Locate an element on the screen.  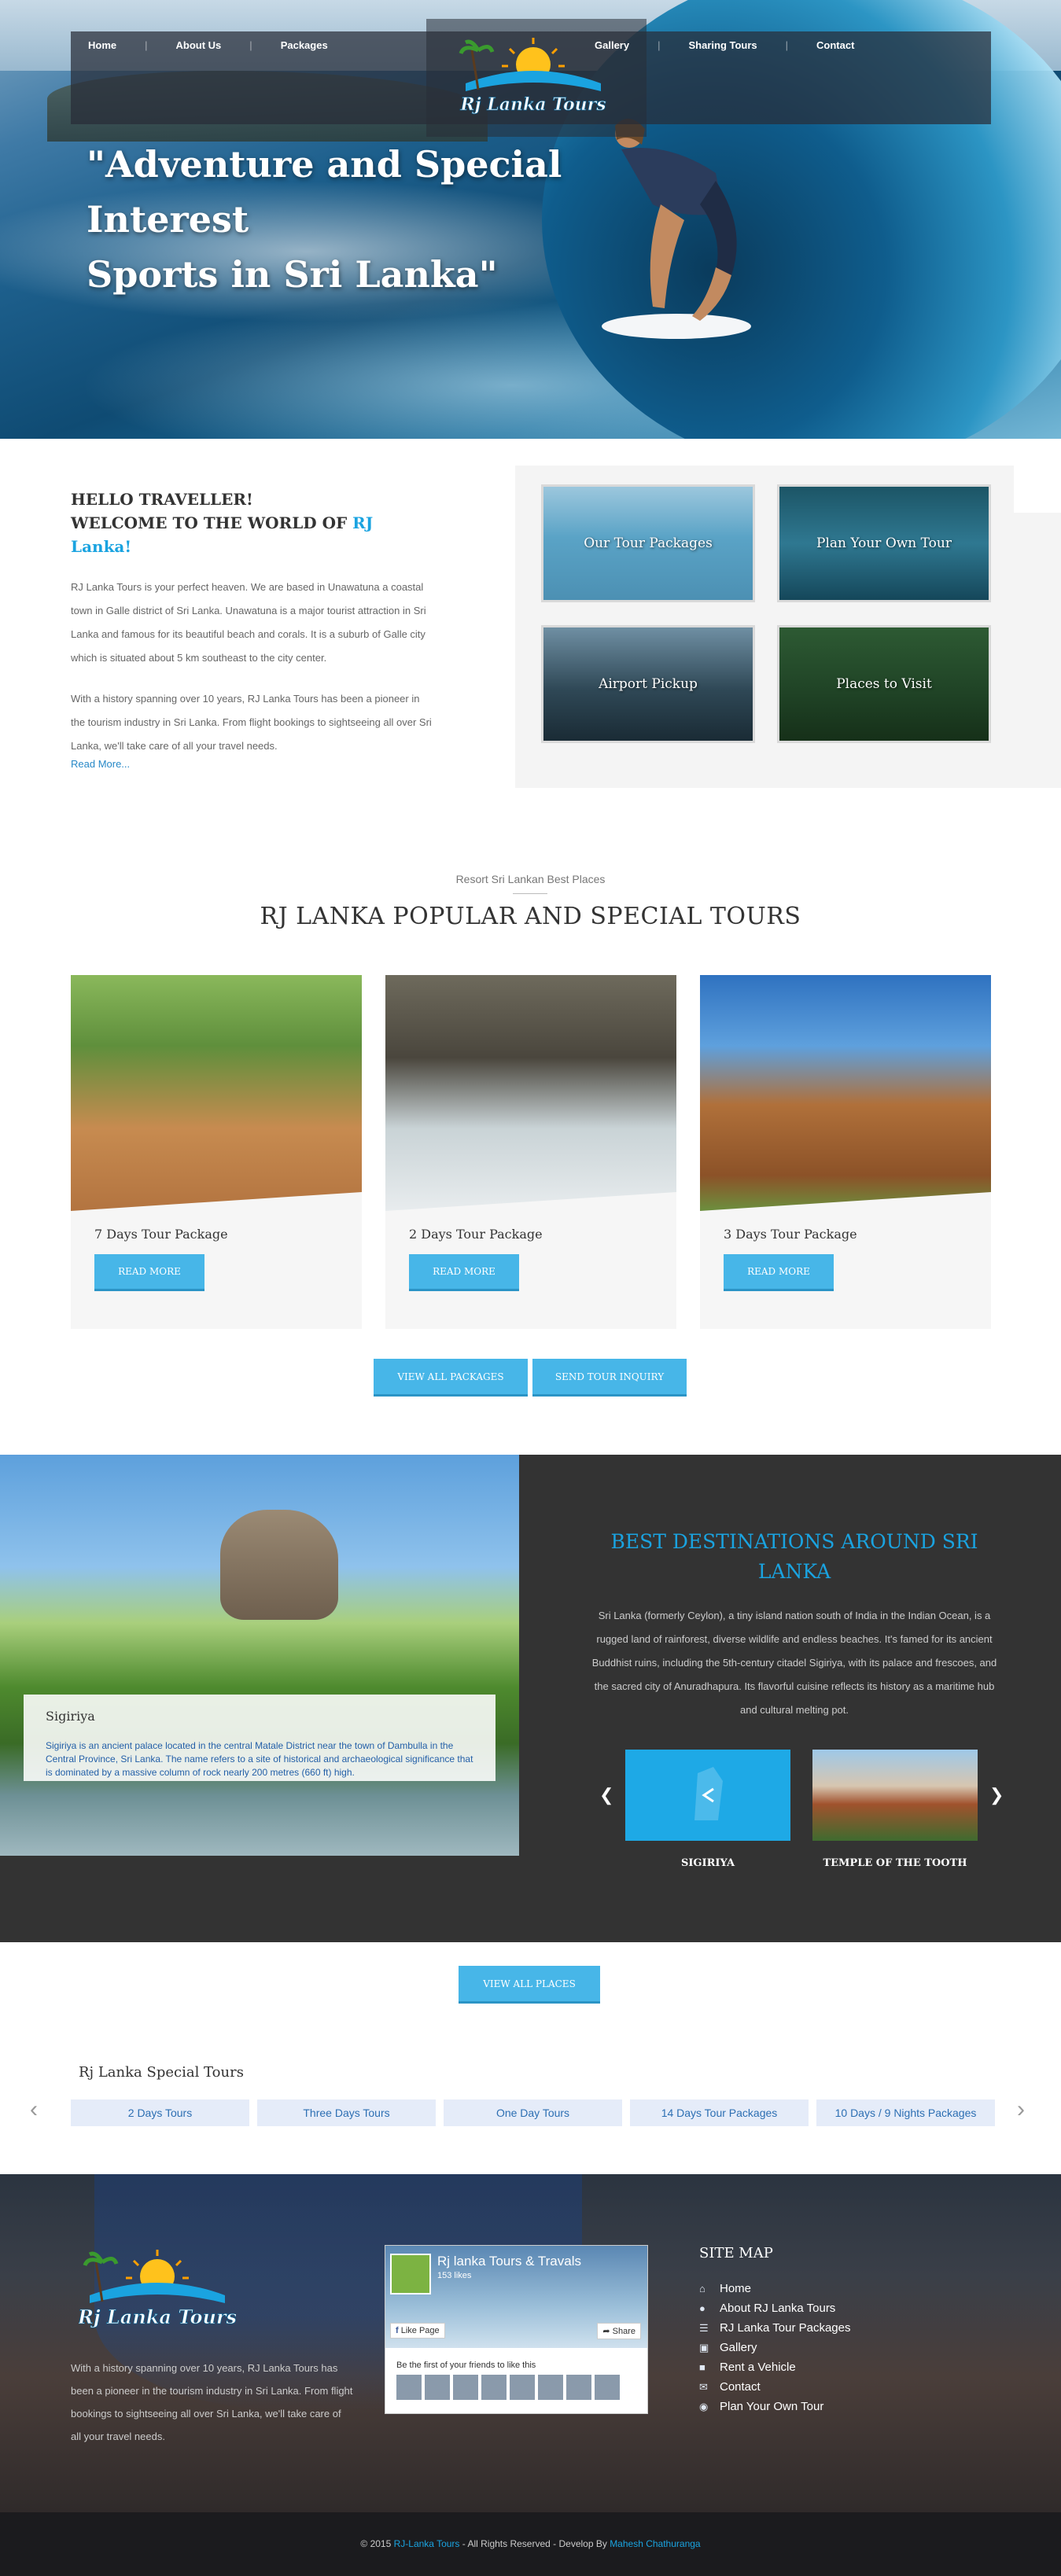
sitemap-label: Gallery is located at coordinates (738, 2347).